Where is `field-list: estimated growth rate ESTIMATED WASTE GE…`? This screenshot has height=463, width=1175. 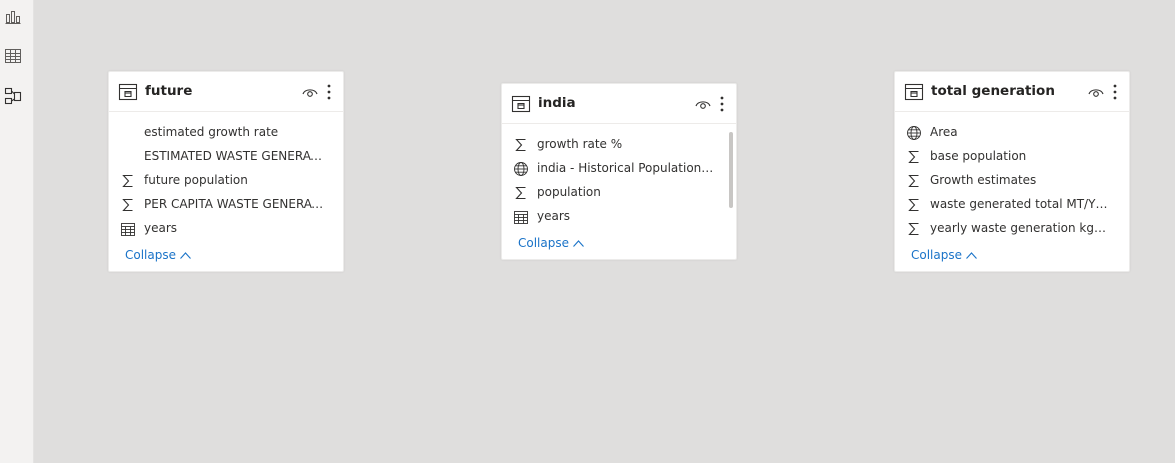 field-list: estimated growth rate ESTIMATED WASTE GE… is located at coordinates (226, 176).